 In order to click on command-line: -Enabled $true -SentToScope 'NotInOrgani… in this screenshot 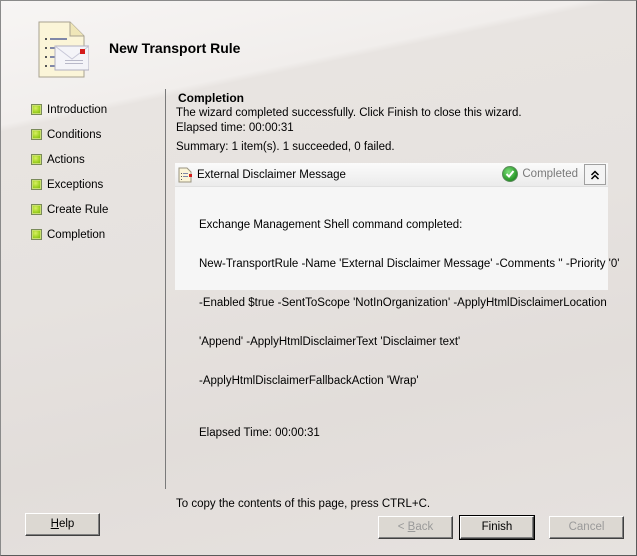, I will do `click(403, 303)`.